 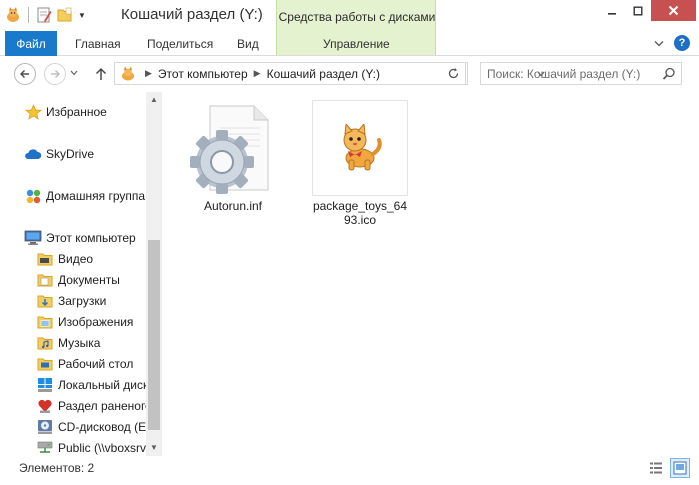 I want to click on cloud-icon, so click(x=33, y=154).